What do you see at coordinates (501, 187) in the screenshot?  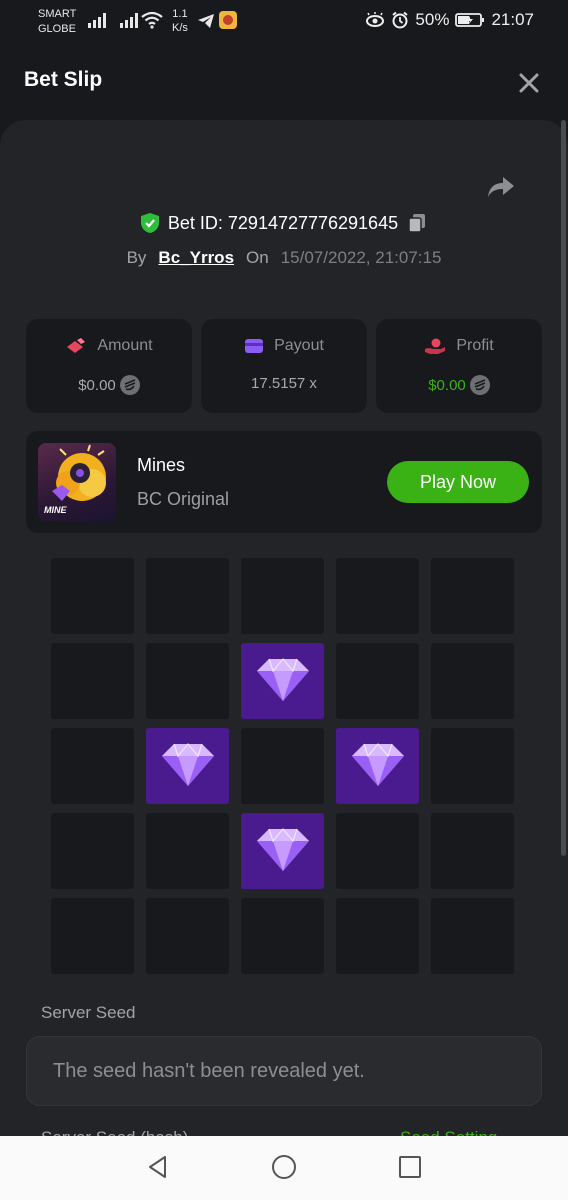 I see `share-icon` at bounding box center [501, 187].